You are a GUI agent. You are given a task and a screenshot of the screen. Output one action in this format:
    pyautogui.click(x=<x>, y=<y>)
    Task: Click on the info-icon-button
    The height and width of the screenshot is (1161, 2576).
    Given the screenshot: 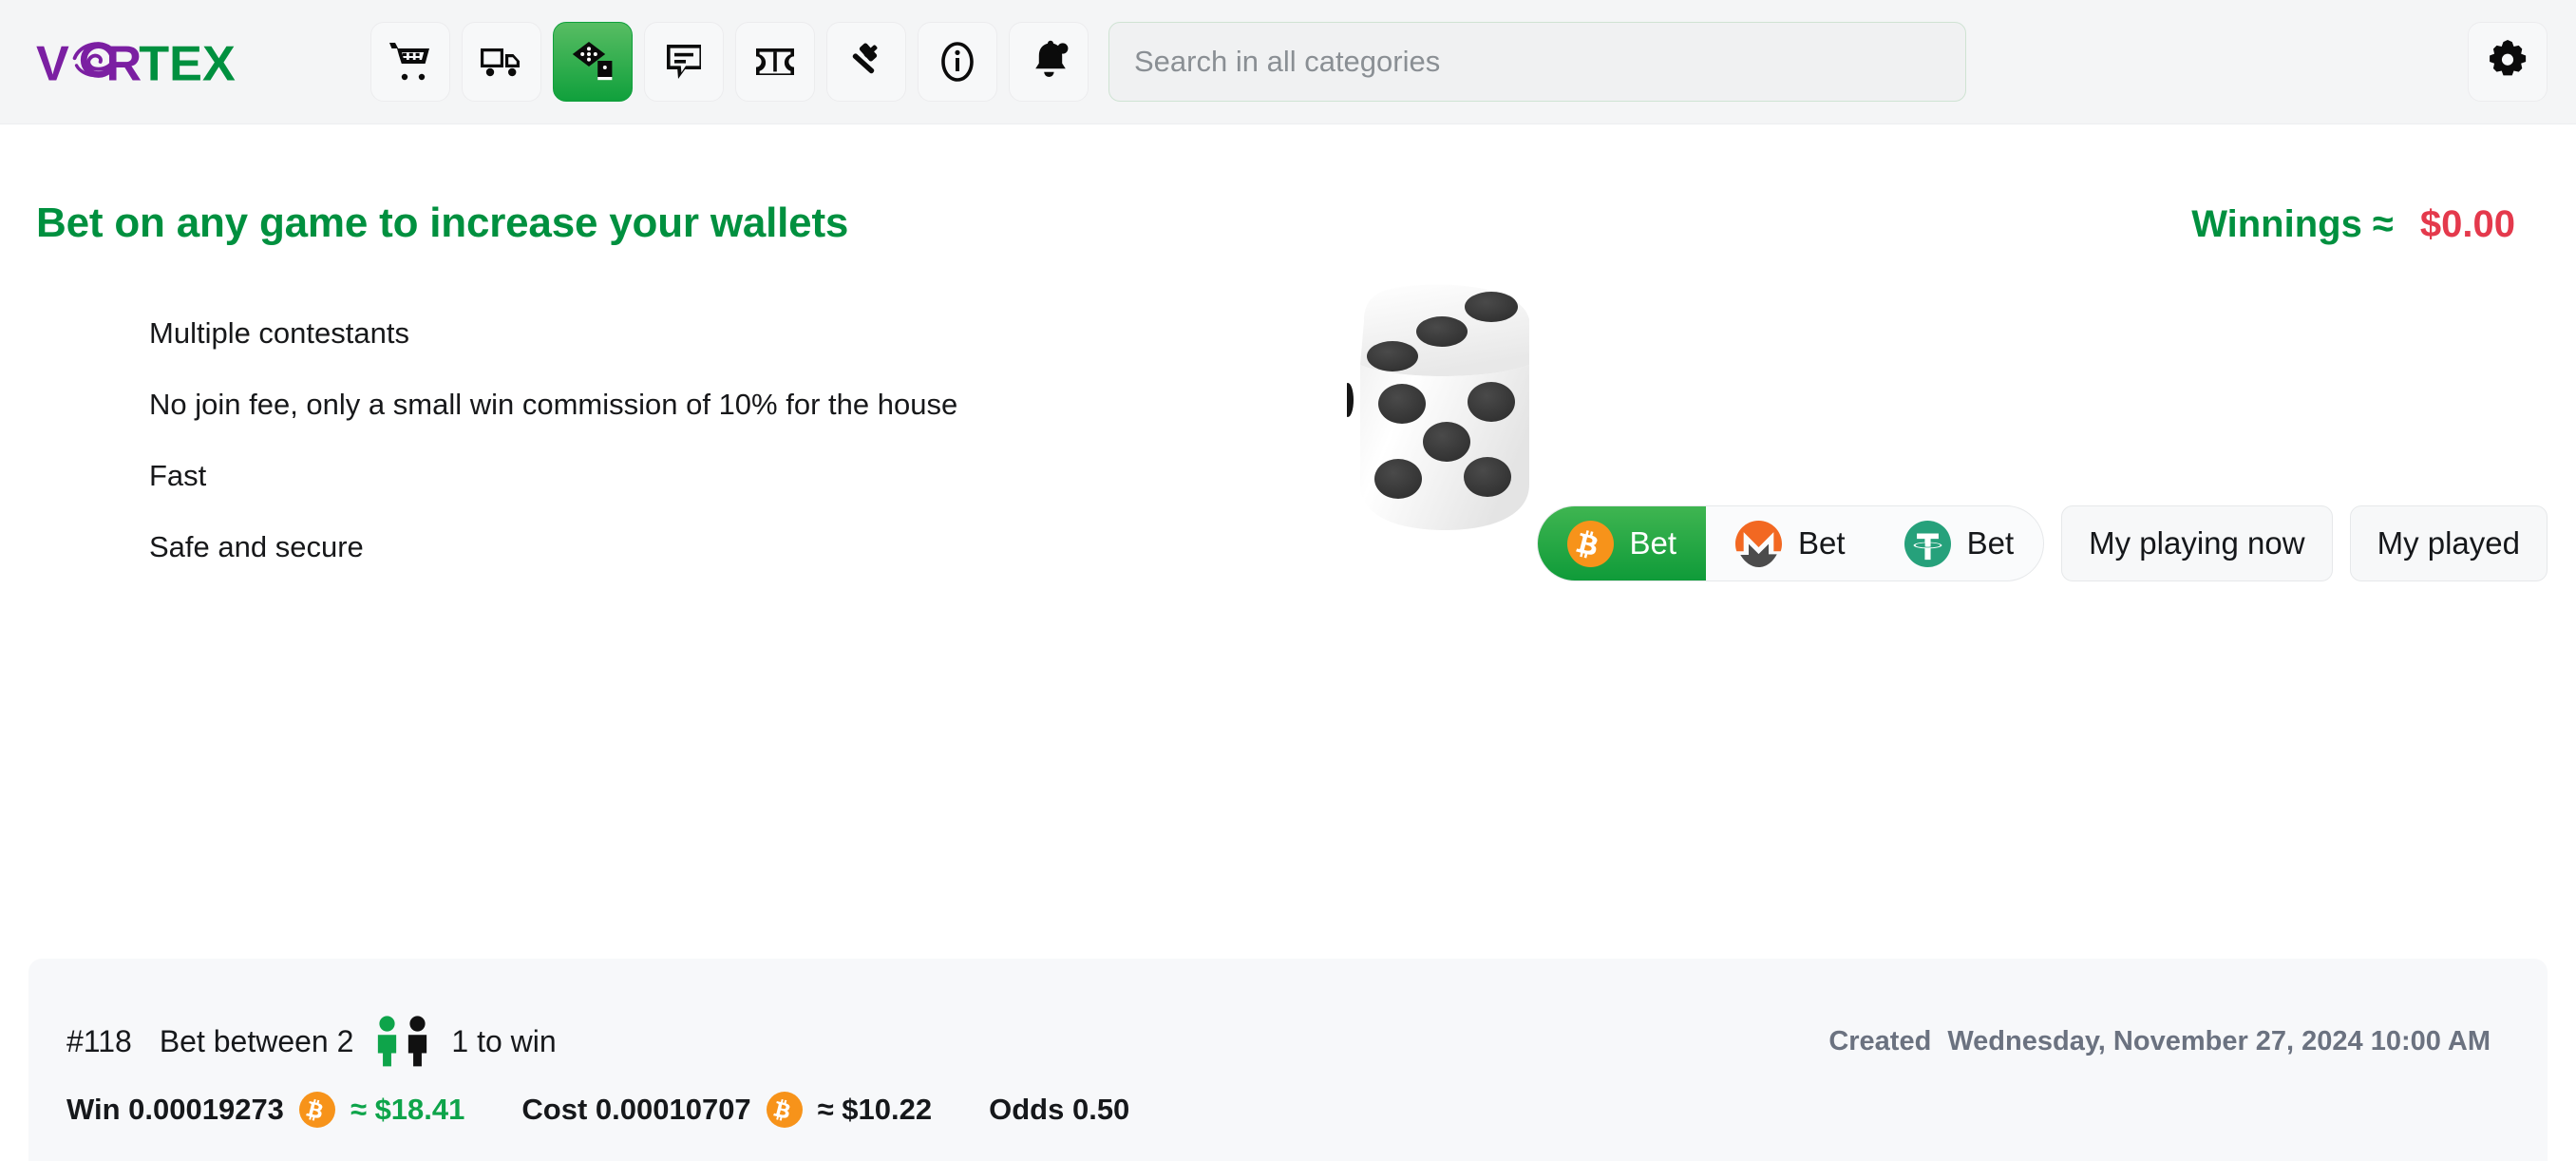 What is the action you would take?
    pyautogui.click(x=957, y=62)
    